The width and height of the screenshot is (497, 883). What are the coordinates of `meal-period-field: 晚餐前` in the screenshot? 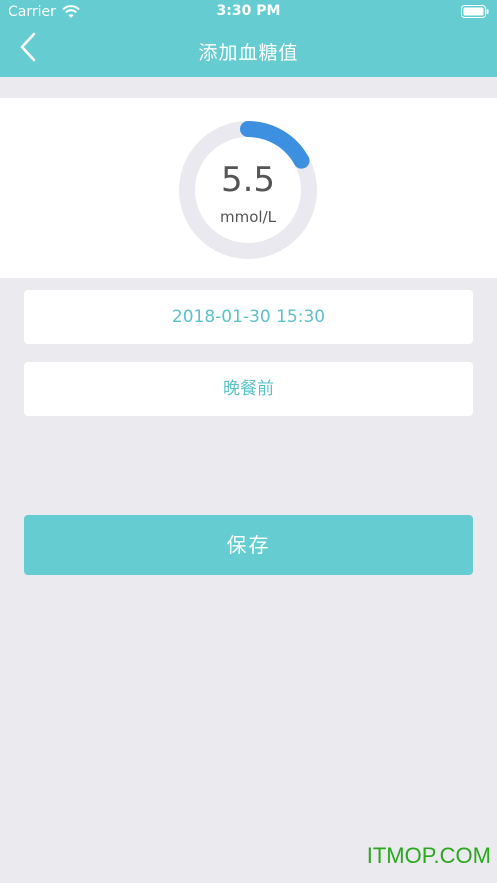 It's located at (248, 389).